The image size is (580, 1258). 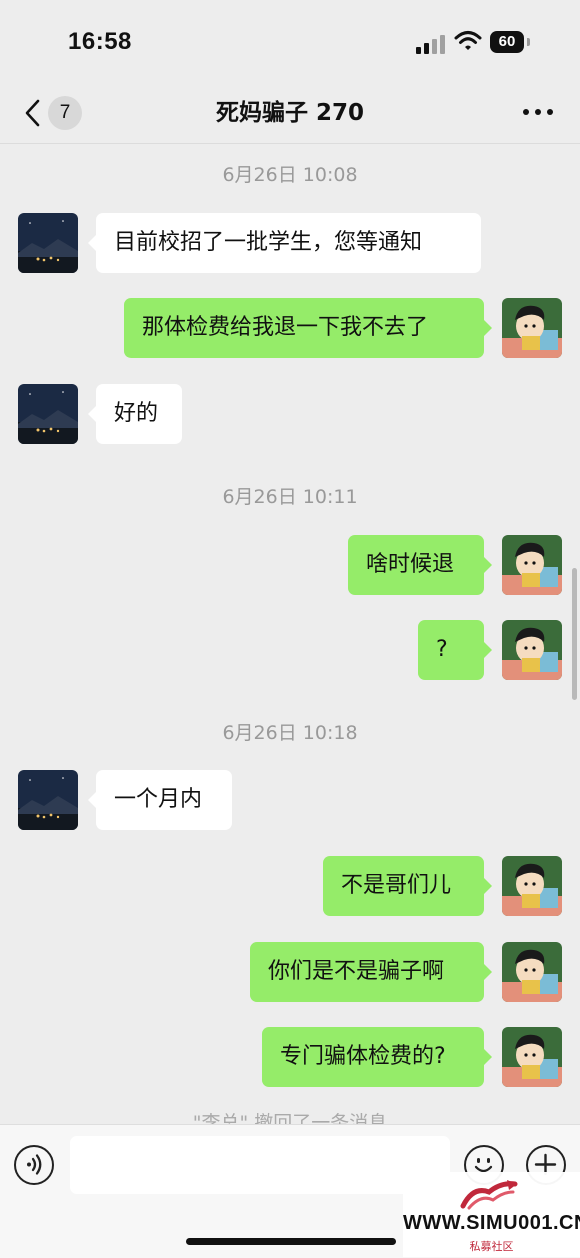 What do you see at coordinates (290, 1118) in the screenshot?
I see `recall-notice: "李总" 撤回了一条消息` at bounding box center [290, 1118].